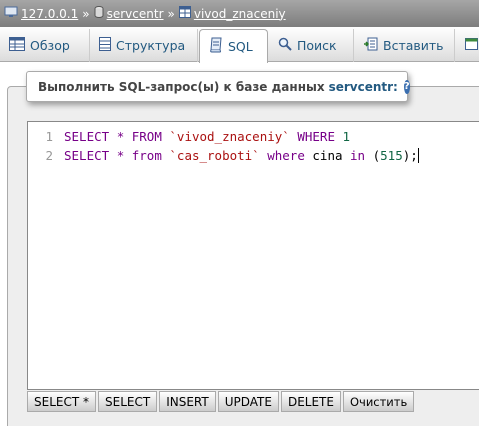 The width and height of the screenshot is (479, 426). I want to click on delete-button: DELETE, so click(310, 401).